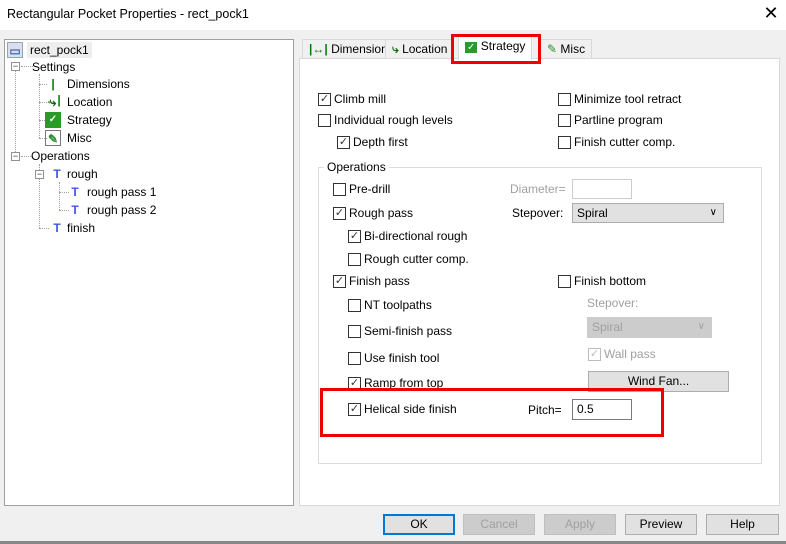 The height and width of the screenshot is (544, 786). What do you see at coordinates (53, 67) in the screenshot?
I see `tree-settings: Settings` at bounding box center [53, 67].